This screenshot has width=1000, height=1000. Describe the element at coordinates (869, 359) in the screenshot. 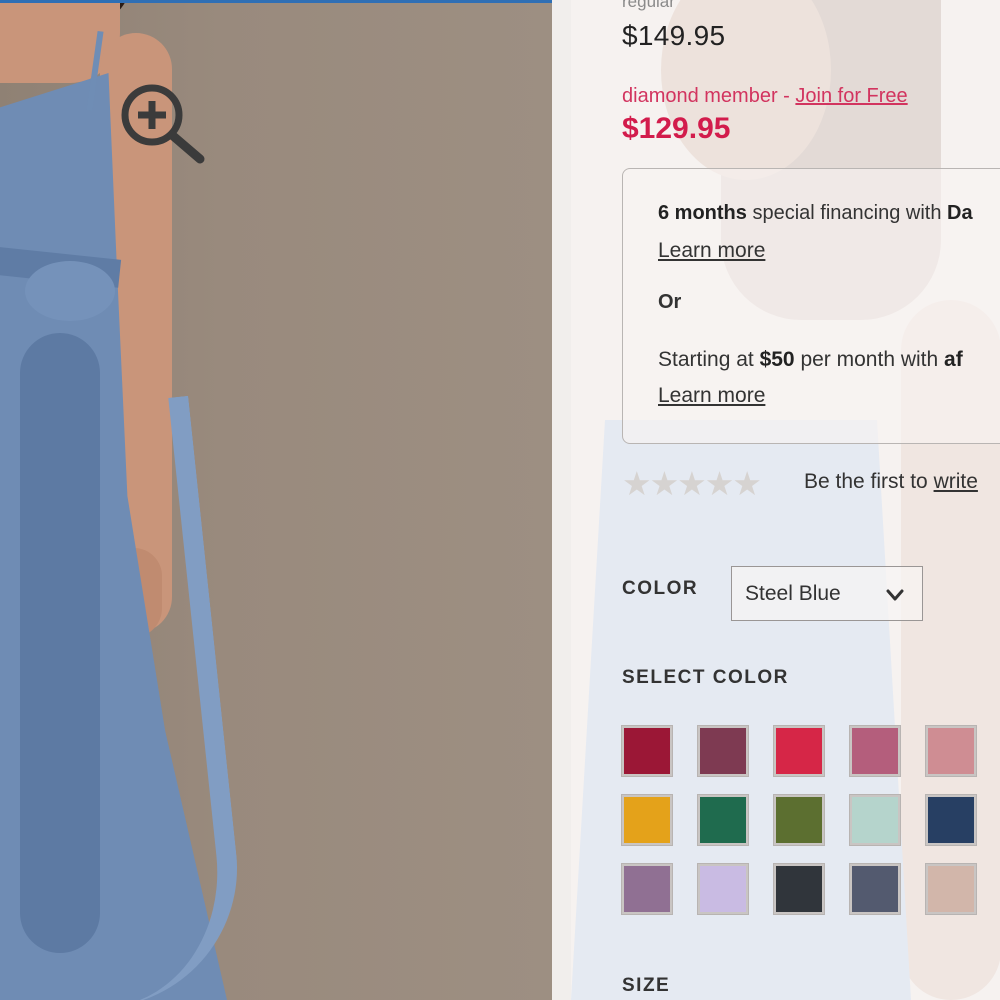

I see `financing-text-2: per month with` at that location.